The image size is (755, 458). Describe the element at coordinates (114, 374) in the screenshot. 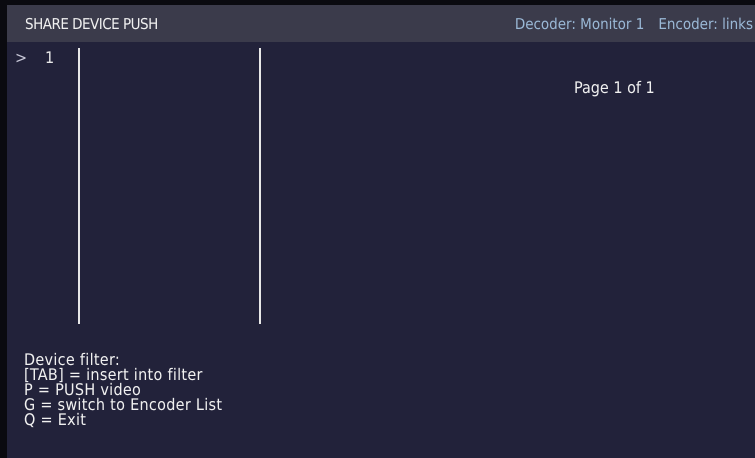

I see `help-line: [TAB] = insert into filter` at that location.